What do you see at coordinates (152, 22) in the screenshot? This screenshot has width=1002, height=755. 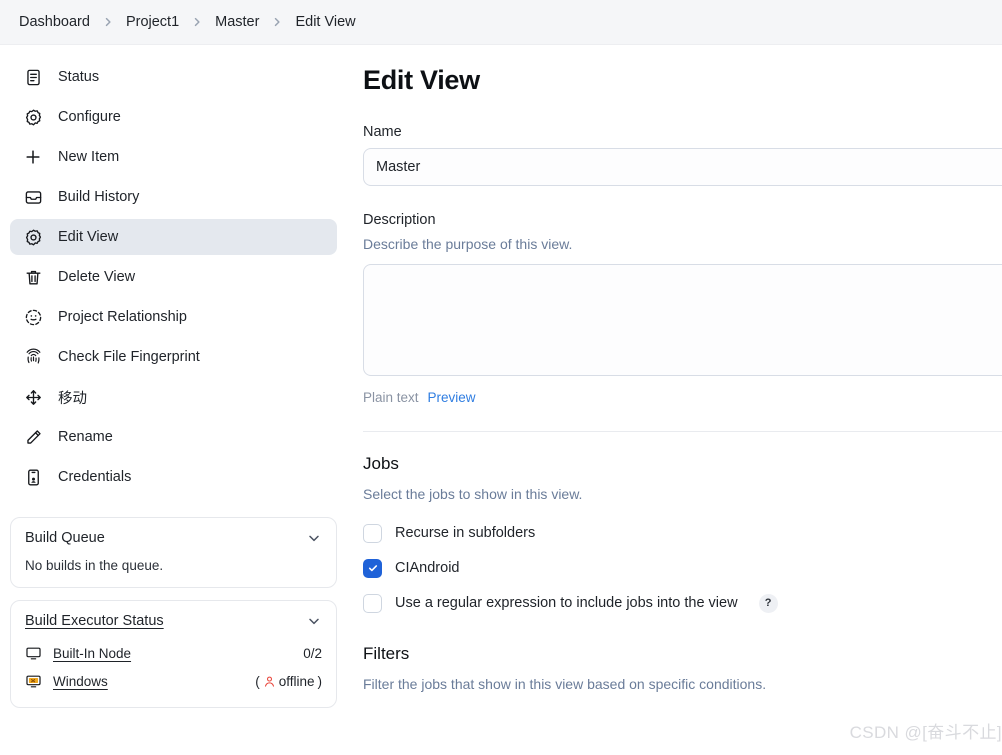 I see `breadcrumb-item-project1: Project1` at bounding box center [152, 22].